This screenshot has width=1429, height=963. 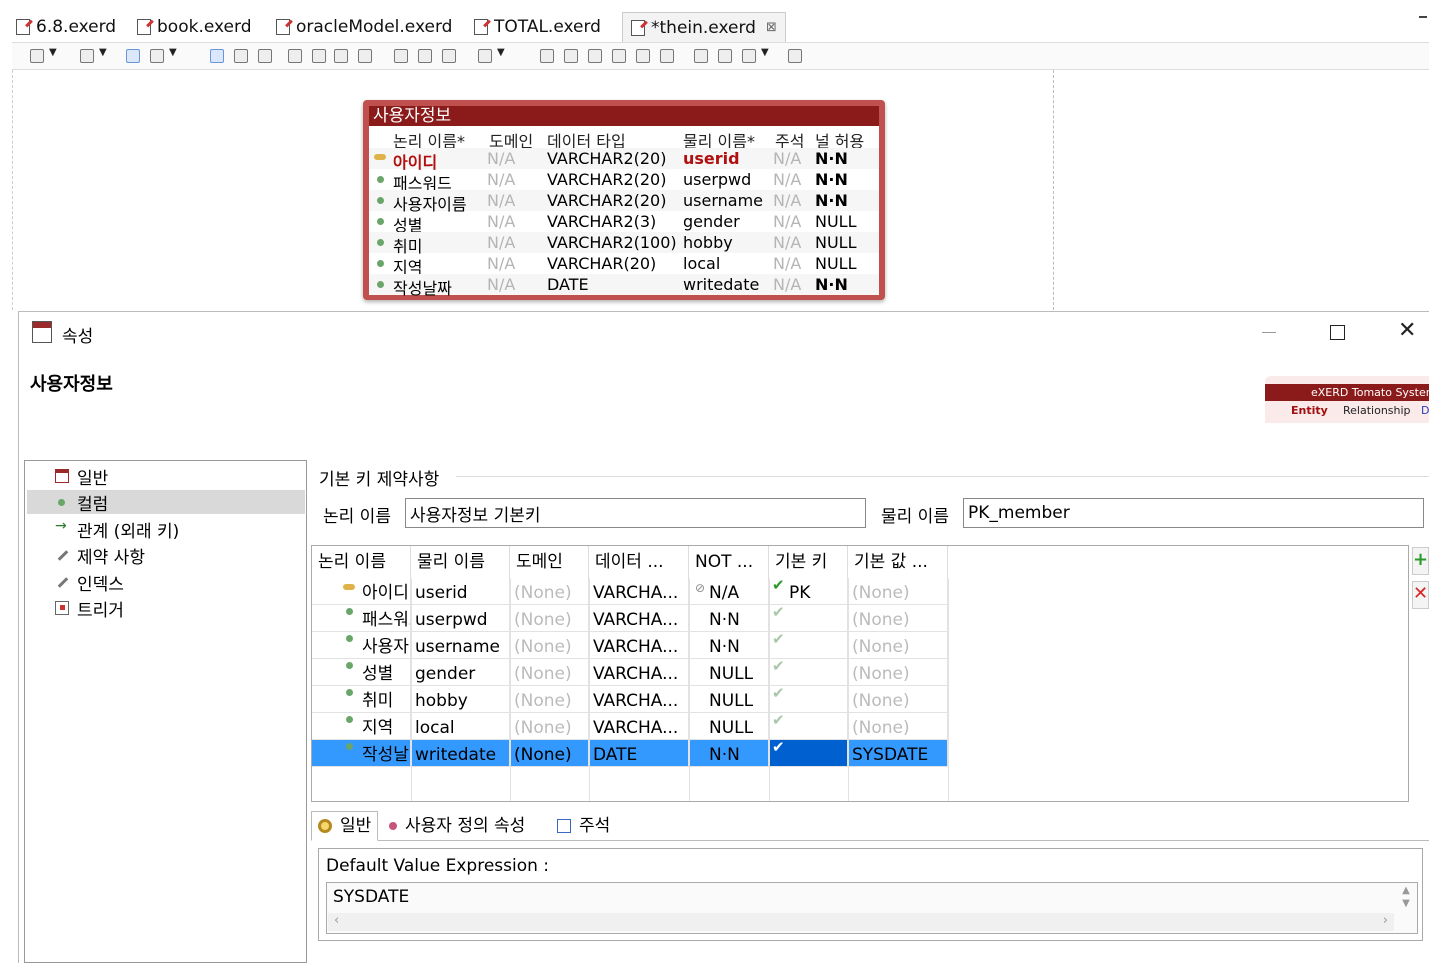 I want to click on align-left-icon, so click(x=547, y=56).